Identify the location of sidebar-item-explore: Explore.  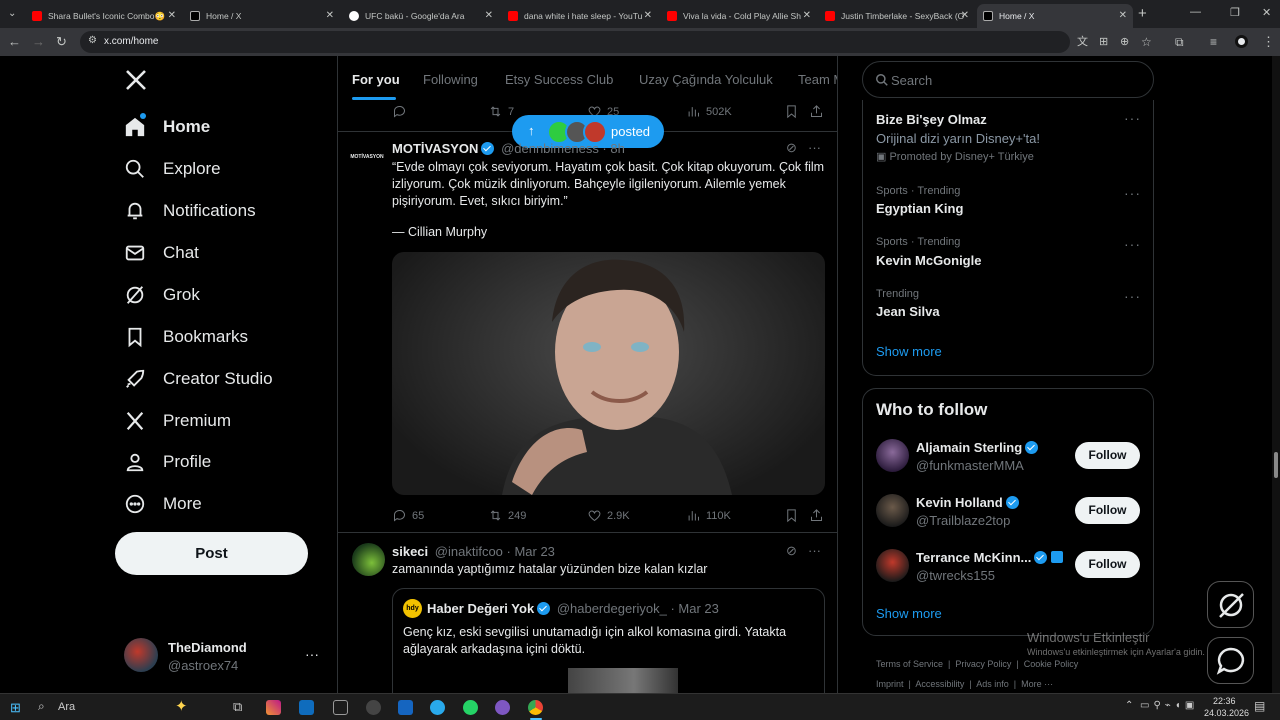
(172, 169).